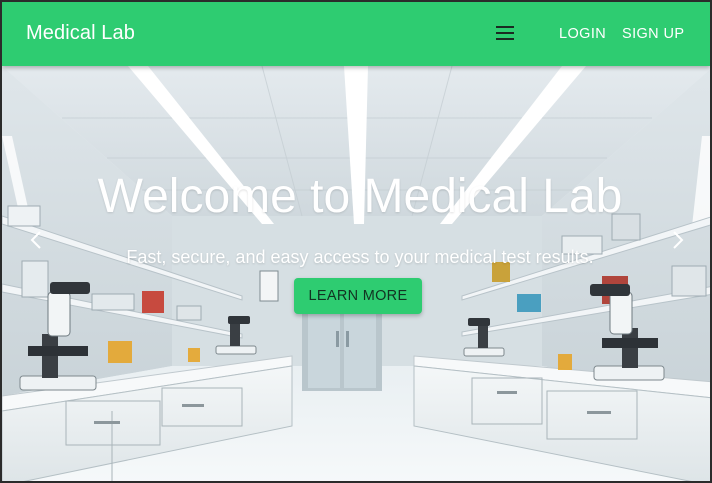  I want to click on login-link: LOGIN, so click(582, 34).